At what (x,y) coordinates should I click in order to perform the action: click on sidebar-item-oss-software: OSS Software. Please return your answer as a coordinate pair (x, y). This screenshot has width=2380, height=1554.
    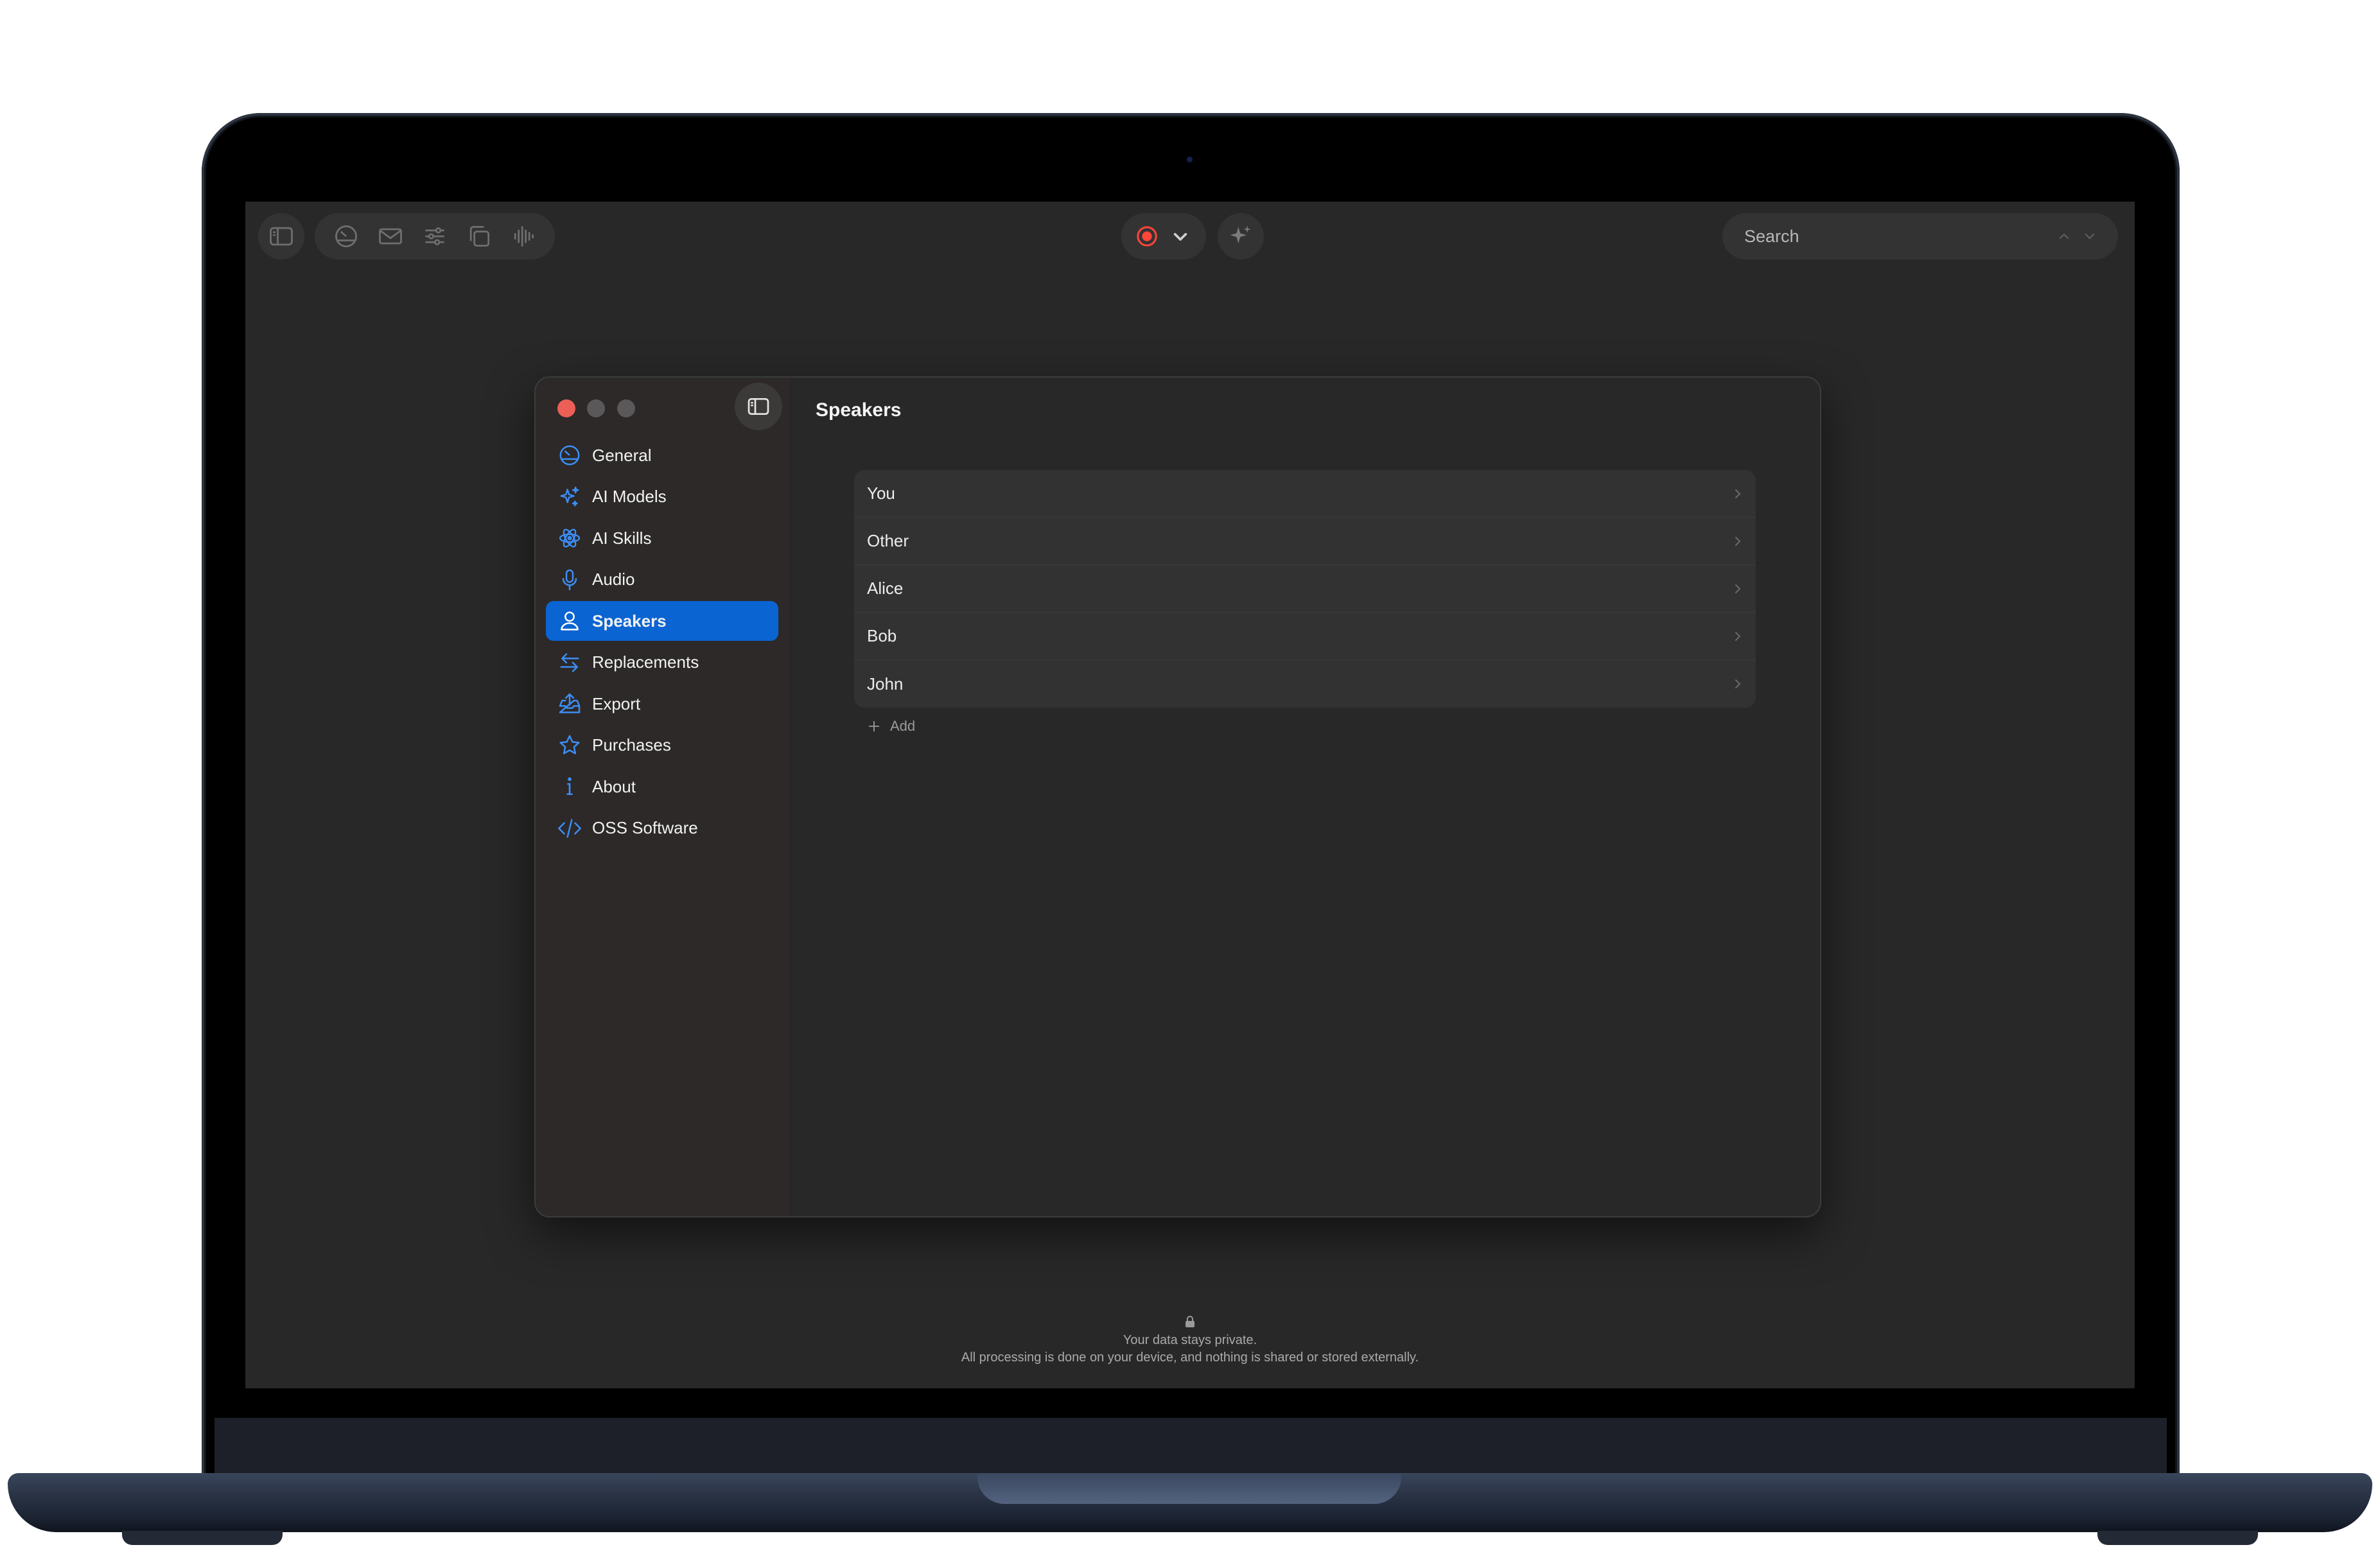
    Looking at the image, I should click on (662, 828).